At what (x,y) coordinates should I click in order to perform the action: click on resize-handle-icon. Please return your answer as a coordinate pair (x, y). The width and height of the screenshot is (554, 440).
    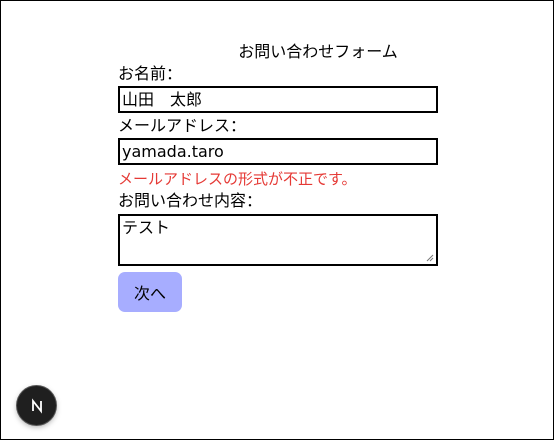
    Looking at the image, I should click on (430, 258).